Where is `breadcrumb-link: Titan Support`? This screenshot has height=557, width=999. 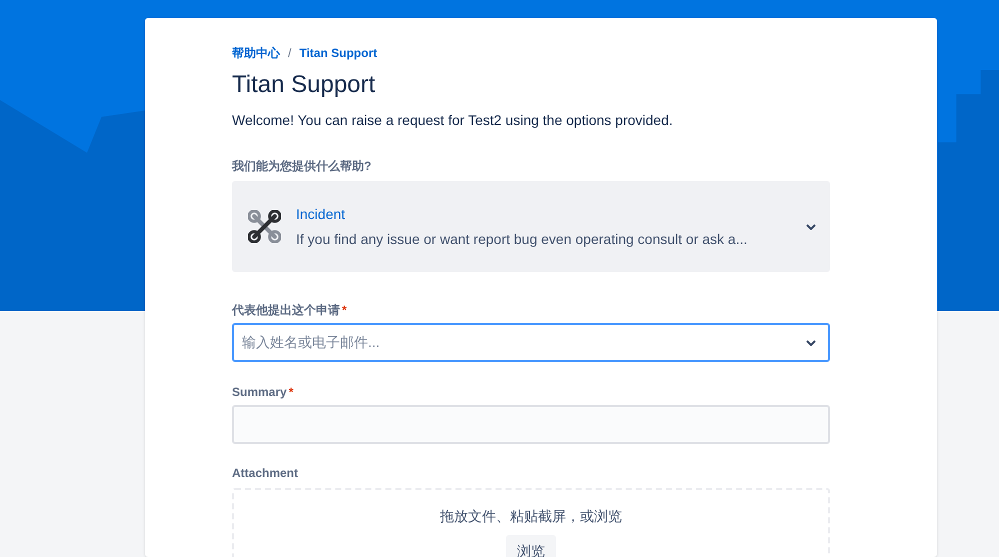
breadcrumb-link: Titan Support is located at coordinates (338, 53).